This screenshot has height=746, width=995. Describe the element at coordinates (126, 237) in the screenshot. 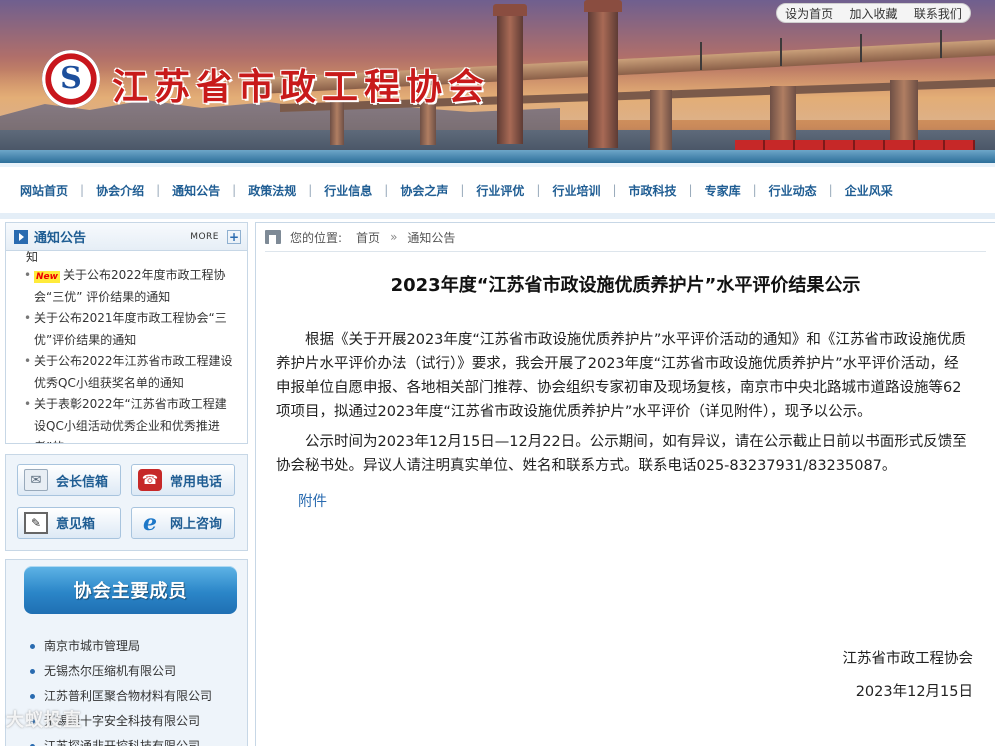

I see `notice-panel-header: 通知公告 MORE +` at that location.